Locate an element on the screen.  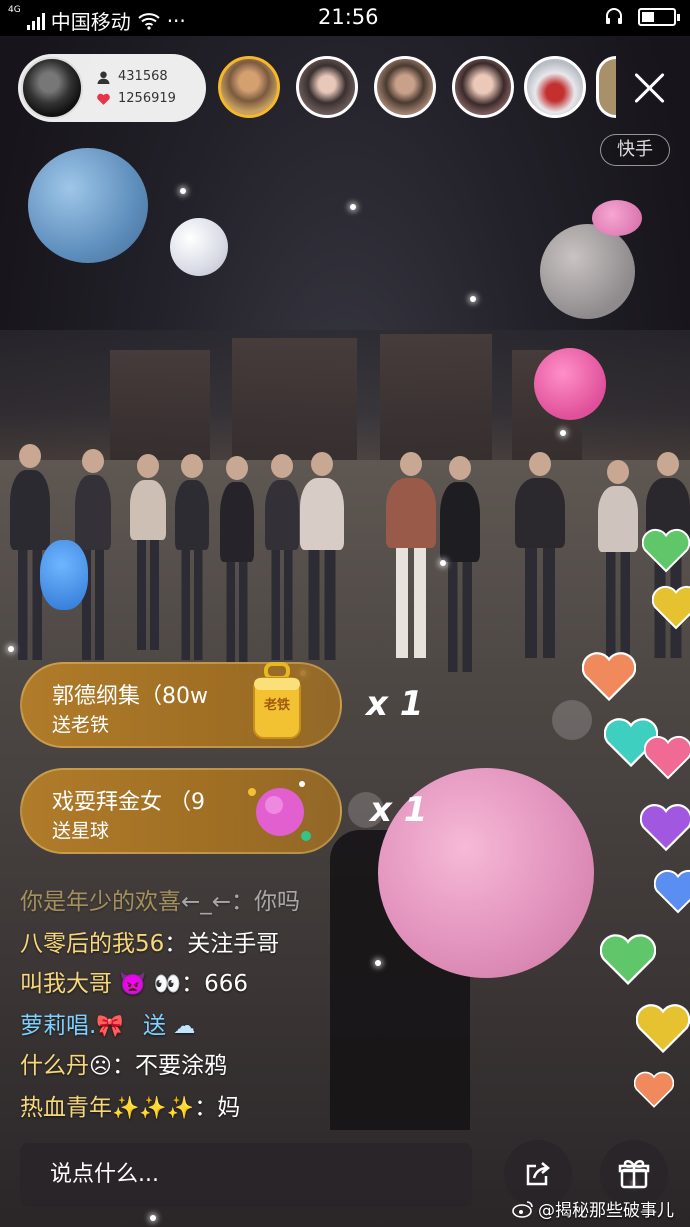
comment-text: 666 is located at coordinates (226, 984).